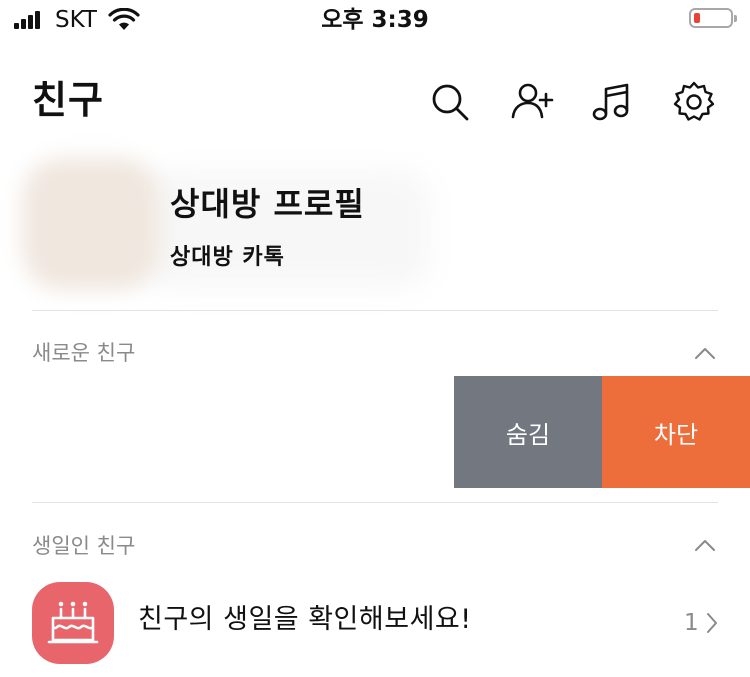 The width and height of the screenshot is (750, 677). What do you see at coordinates (68, 100) in the screenshot?
I see `page-title: 친구` at bounding box center [68, 100].